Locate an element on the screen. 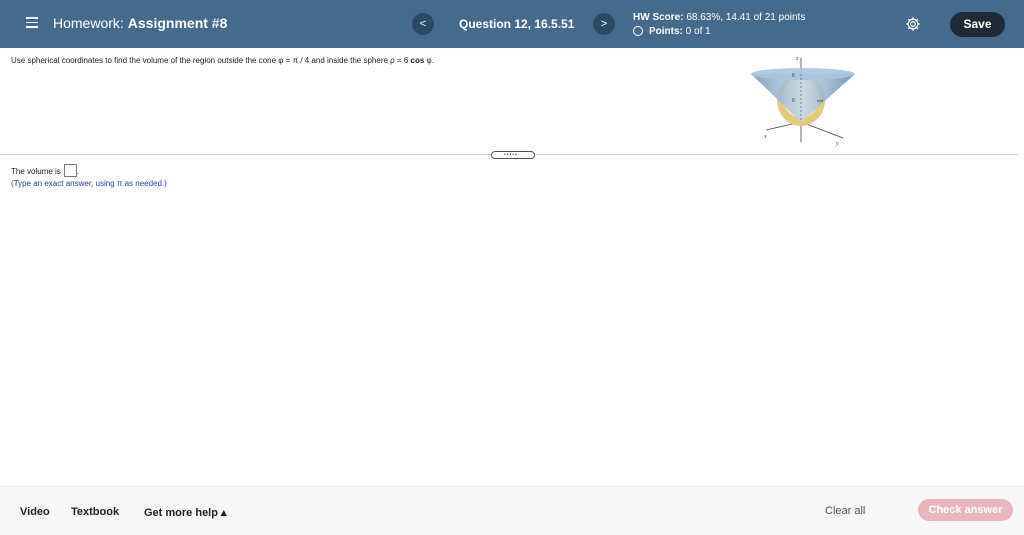 This screenshot has height=535, width=1024. assignment-name: Assignment #8 is located at coordinates (177, 23).